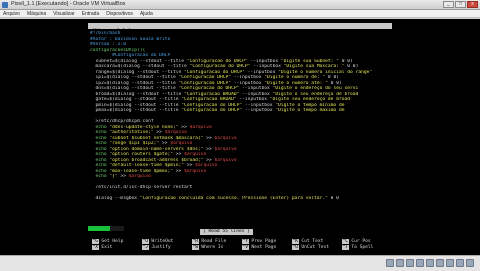 This screenshot has width=480, height=271. I want to click on code-token: #Autor : Davidson Sousa Brito, so click(130, 39).